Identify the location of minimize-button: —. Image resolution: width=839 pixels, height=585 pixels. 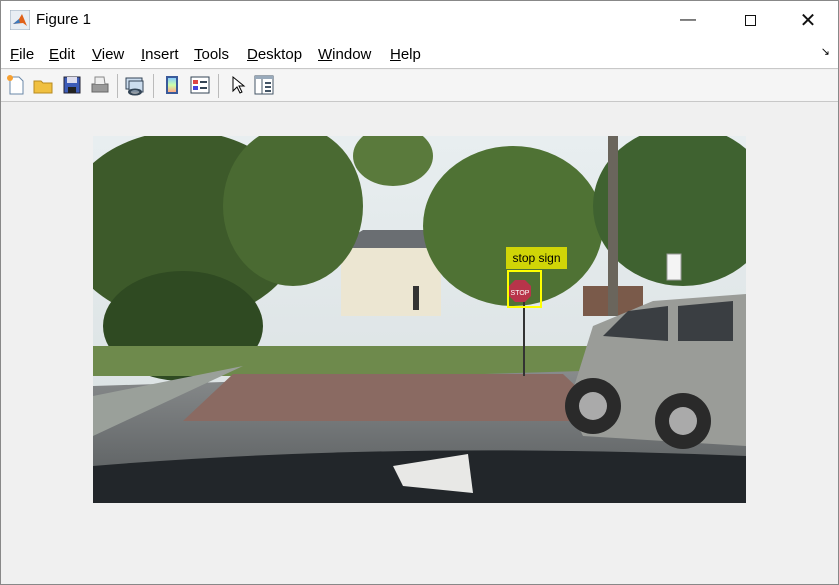
(688, 20).